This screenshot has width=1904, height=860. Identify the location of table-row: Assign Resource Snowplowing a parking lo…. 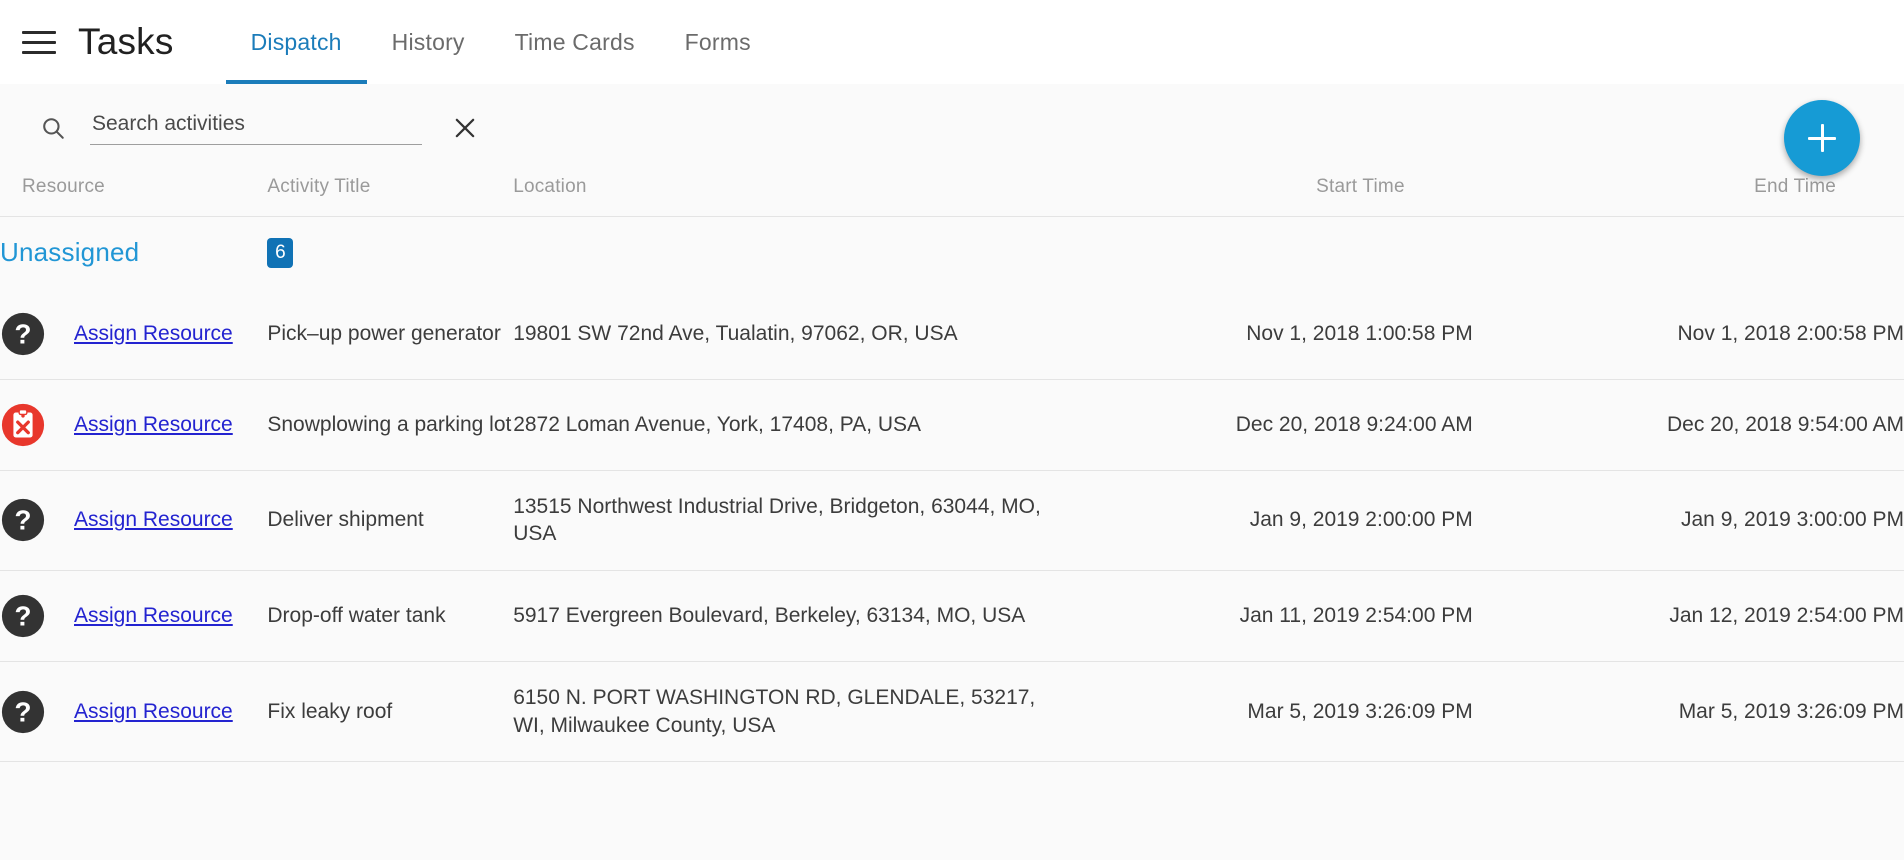
(952, 424).